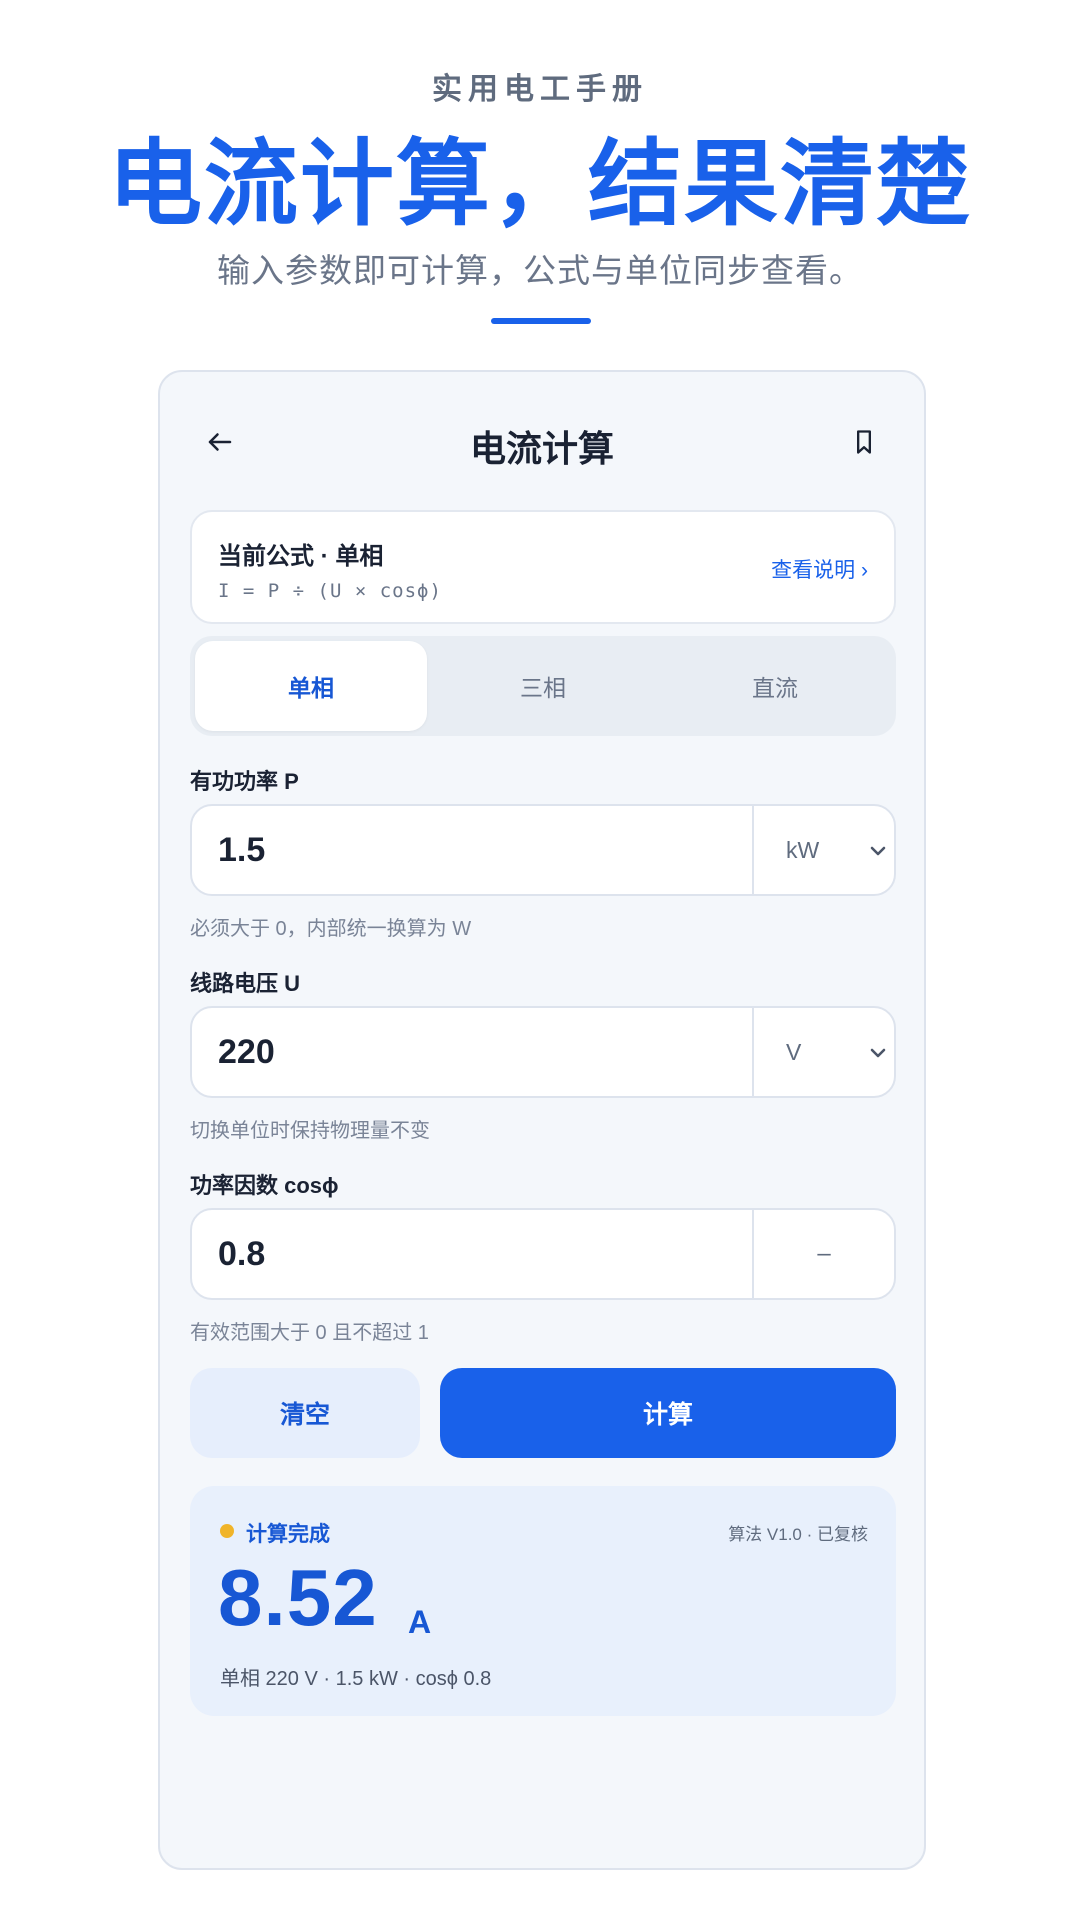 The image size is (1080, 1920). What do you see at coordinates (540, 270) in the screenshot?
I see `hero-subtitle: 输入参数即可计算，公式与单位同步查看。` at bounding box center [540, 270].